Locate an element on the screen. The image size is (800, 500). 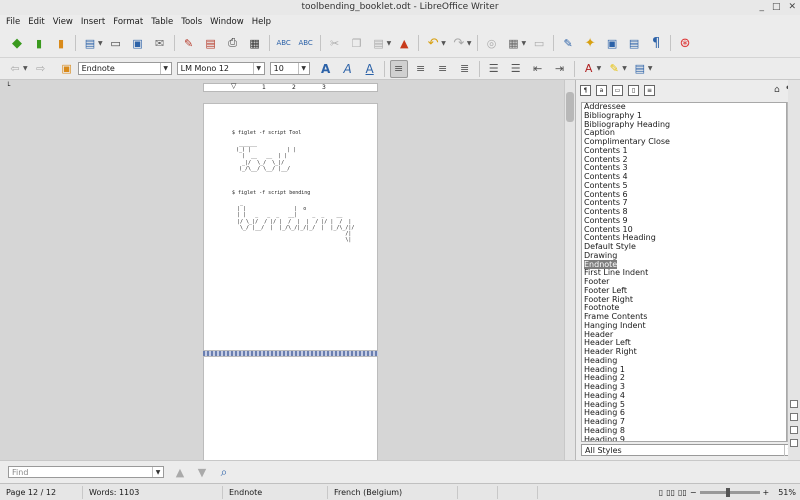
find-input: Find ▼ is located at coordinates (86, 472).